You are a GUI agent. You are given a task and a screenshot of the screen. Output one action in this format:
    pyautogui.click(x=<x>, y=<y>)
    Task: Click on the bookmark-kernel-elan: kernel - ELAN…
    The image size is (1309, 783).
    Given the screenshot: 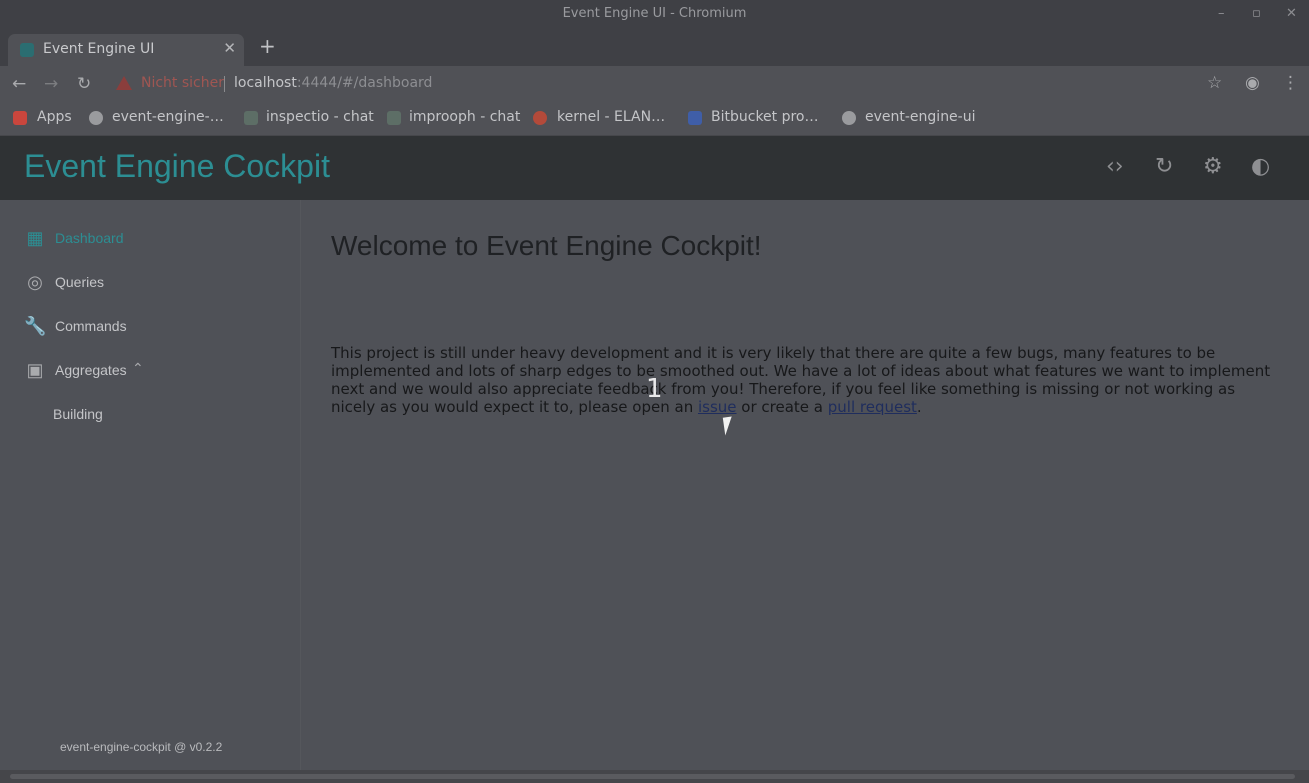 What is the action you would take?
    pyautogui.click(x=611, y=117)
    